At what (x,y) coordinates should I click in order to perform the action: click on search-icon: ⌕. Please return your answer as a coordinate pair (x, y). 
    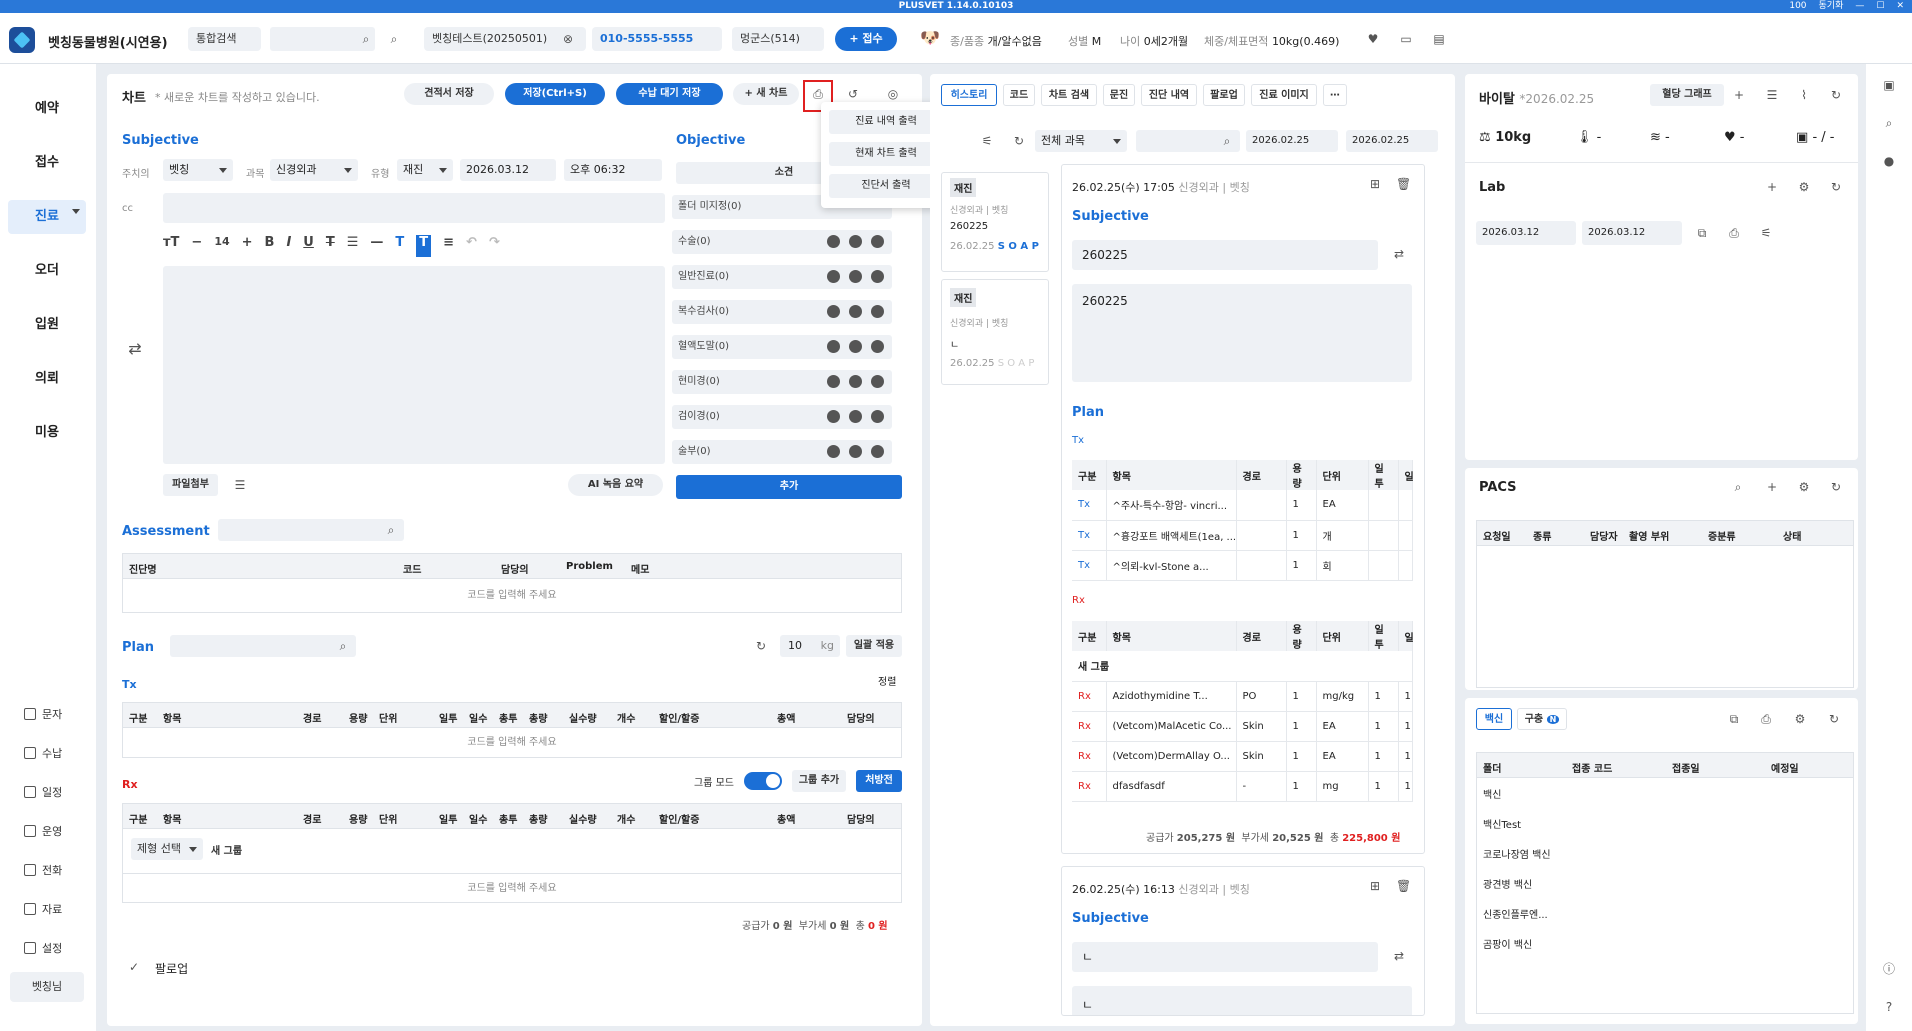
    Looking at the image, I should click on (366, 39).